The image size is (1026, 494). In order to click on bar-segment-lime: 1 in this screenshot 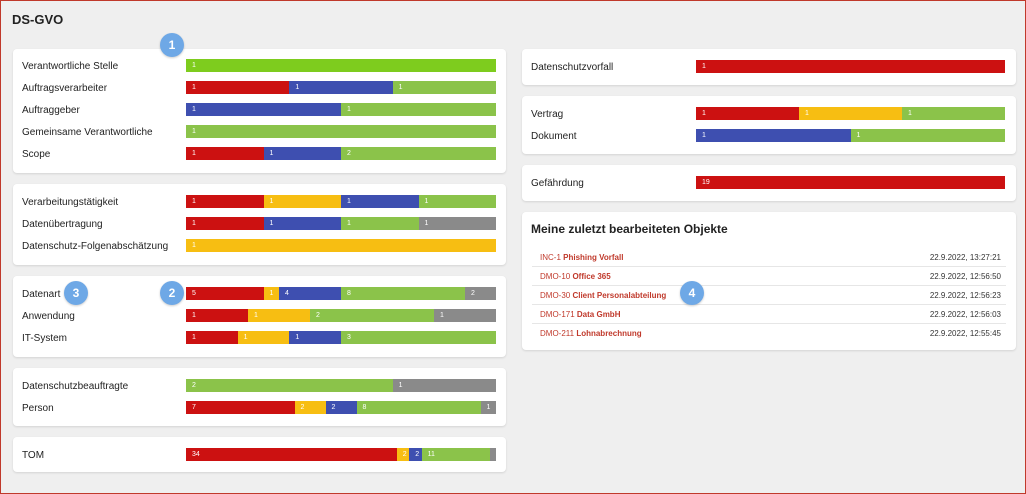, I will do `click(341, 65)`.